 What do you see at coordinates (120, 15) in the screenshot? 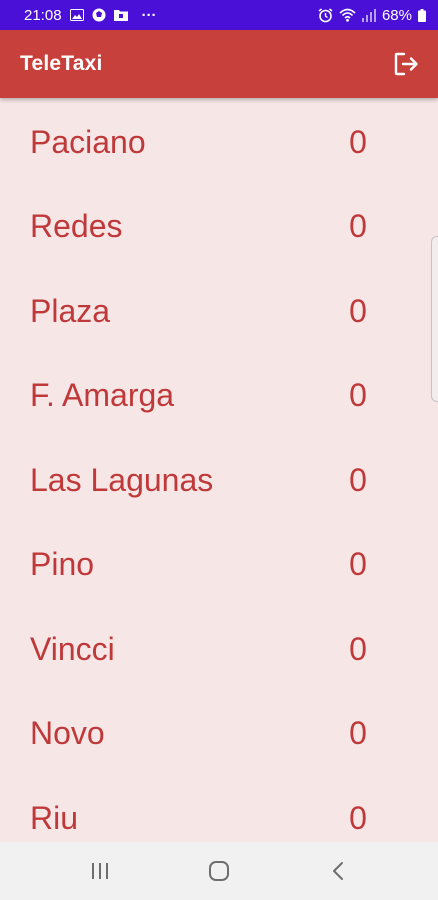
I see `folder-notification-icon` at bounding box center [120, 15].